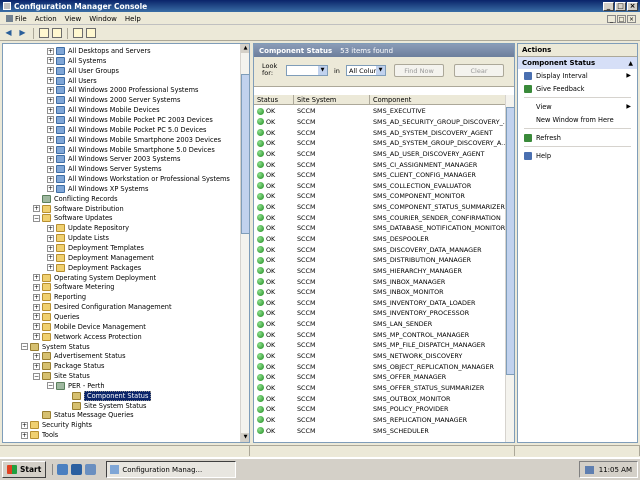 Image resolution: width=640 pixels, height=480 pixels. Describe the element at coordinates (83, 415) in the screenshot. I see `tree-item: Status Message Queries` at that location.